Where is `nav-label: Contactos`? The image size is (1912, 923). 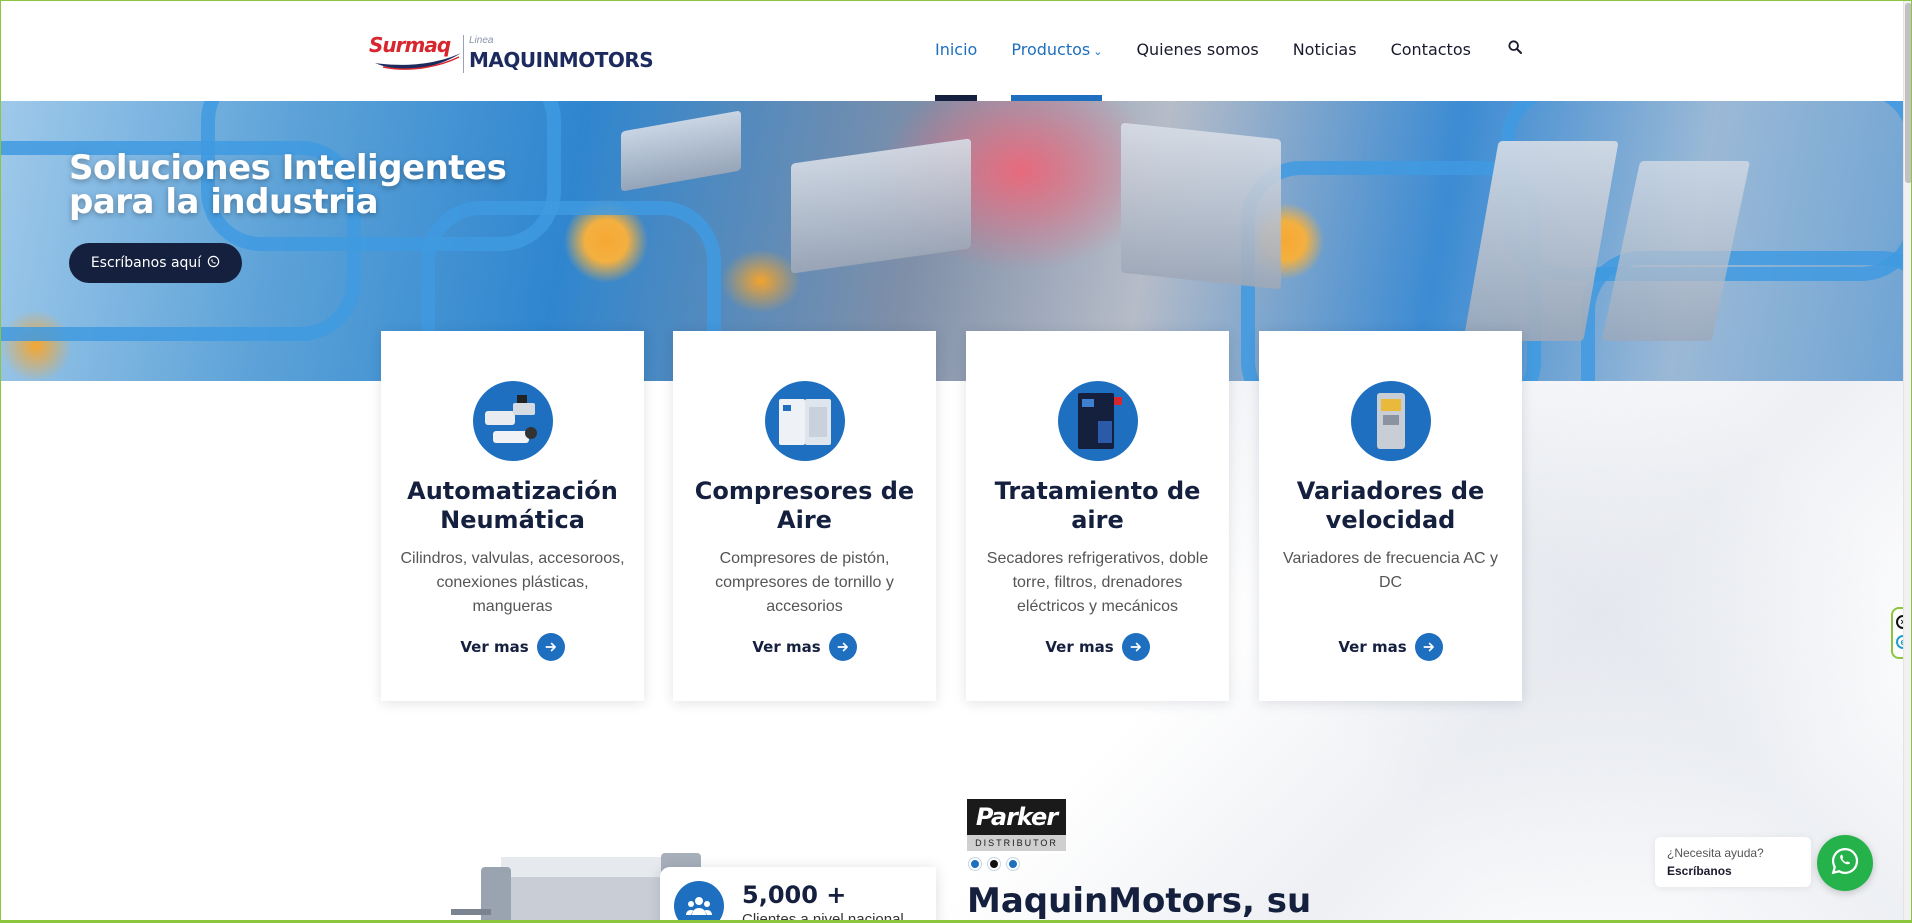 nav-label: Contactos is located at coordinates (1430, 49).